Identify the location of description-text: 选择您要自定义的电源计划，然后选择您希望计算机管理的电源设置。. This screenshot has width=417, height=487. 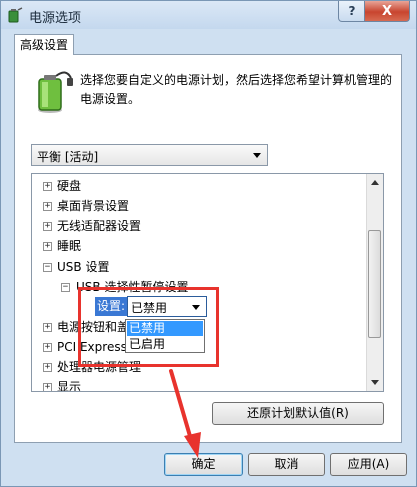
(236, 89).